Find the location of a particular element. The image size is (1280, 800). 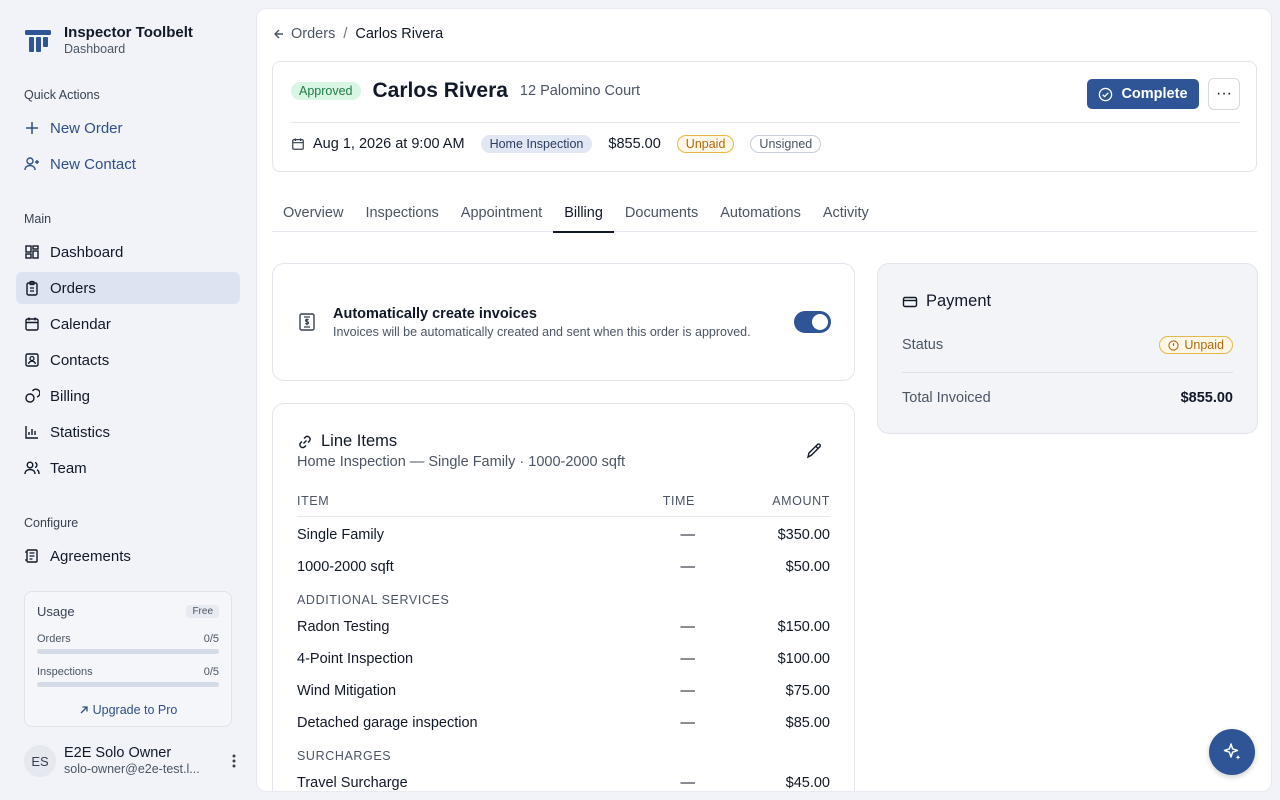

table-row: Travel Surcharge — $45.00 is located at coordinates (563, 779).